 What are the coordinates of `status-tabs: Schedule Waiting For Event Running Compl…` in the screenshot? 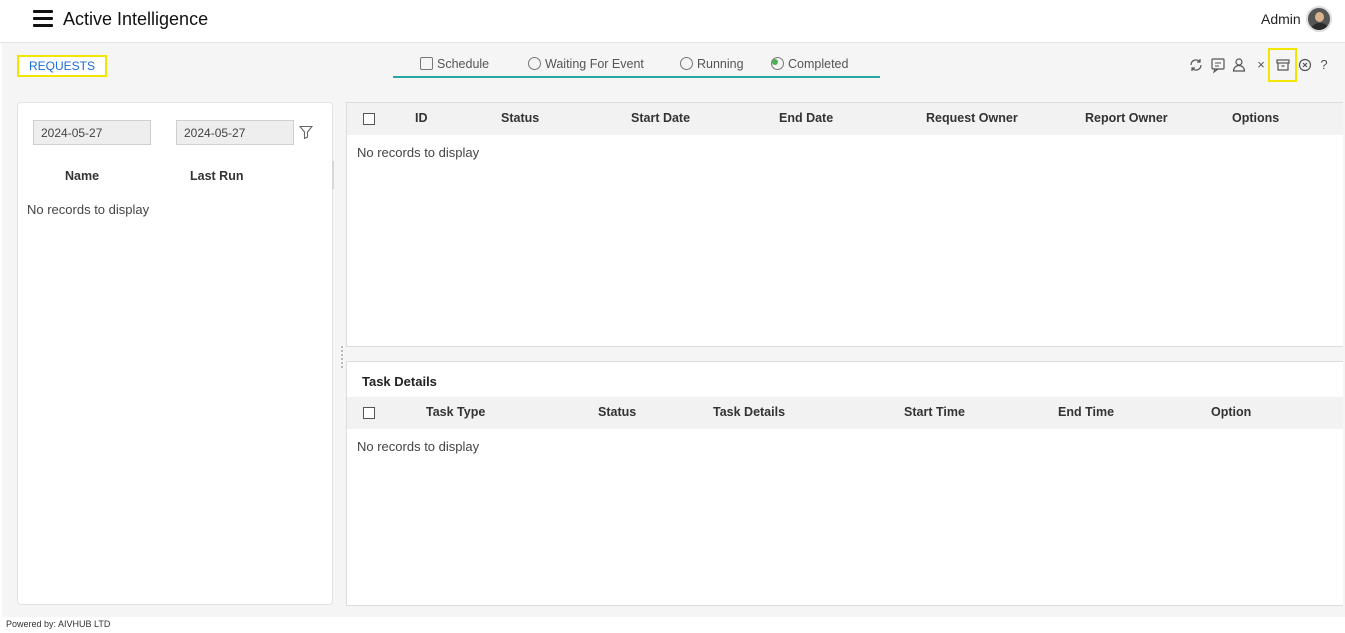 It's located at (636, 66).